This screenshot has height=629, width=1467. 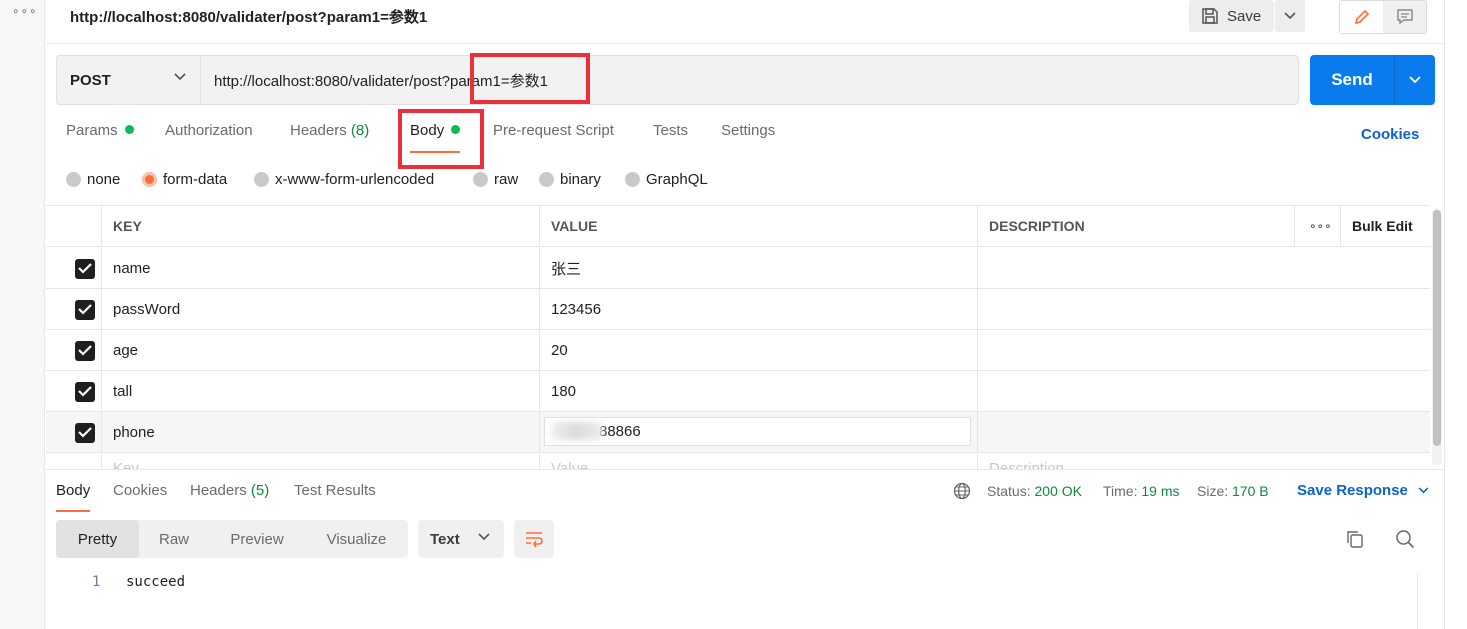 What do you see at coordinates (335, 490) in the screenshot?
I see `response-tab-test-results: Test Results` at bounding box center [335, 490].